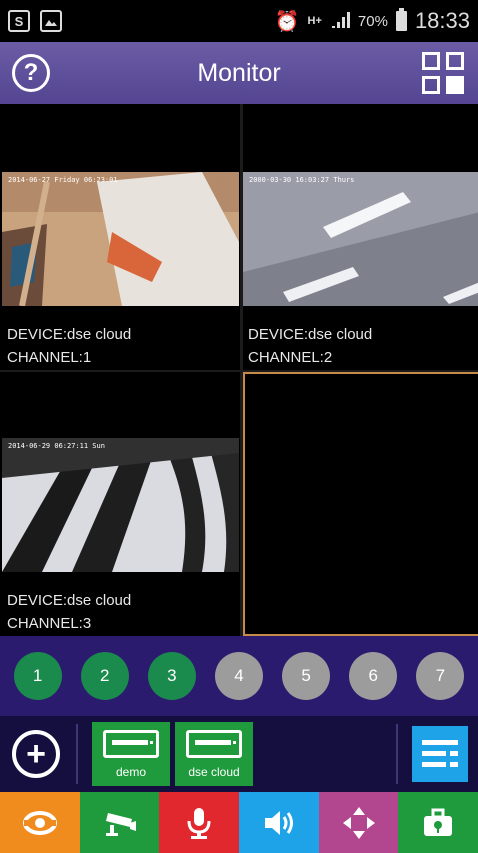  I want to click on ptz-icon, so click(39, 822).